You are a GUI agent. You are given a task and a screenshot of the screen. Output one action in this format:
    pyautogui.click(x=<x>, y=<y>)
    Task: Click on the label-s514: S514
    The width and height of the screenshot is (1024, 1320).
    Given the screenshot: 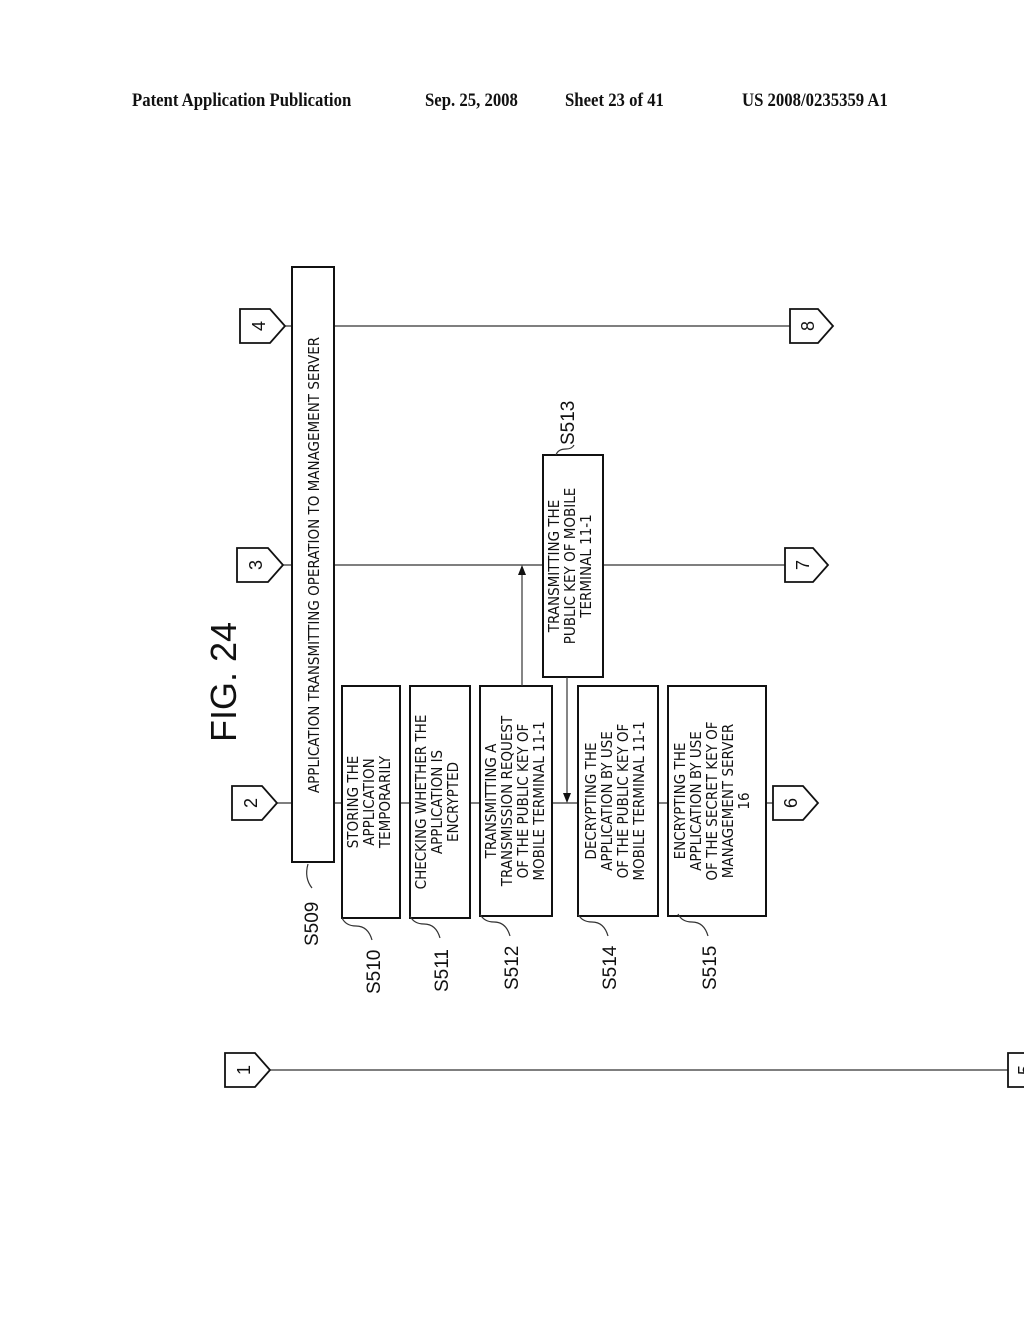 What is the action you would take?
    pyautogui.click(x=610, y=967)
    